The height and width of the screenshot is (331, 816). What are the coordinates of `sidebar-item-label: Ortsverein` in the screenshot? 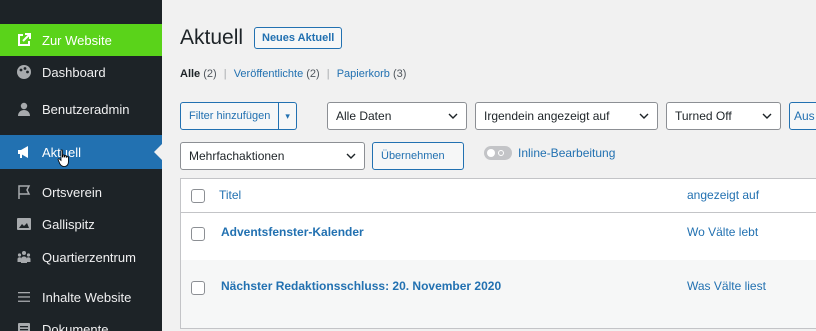 It's located at (72, 192).